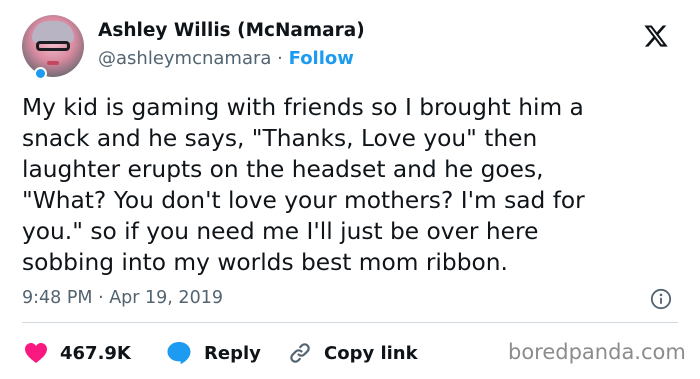 This screenshot has width=700, height=379. Describe the element at coordinates (231, 30) in the screenshot. I see `author-name: Ashley Willis (McNamara)` at that location.